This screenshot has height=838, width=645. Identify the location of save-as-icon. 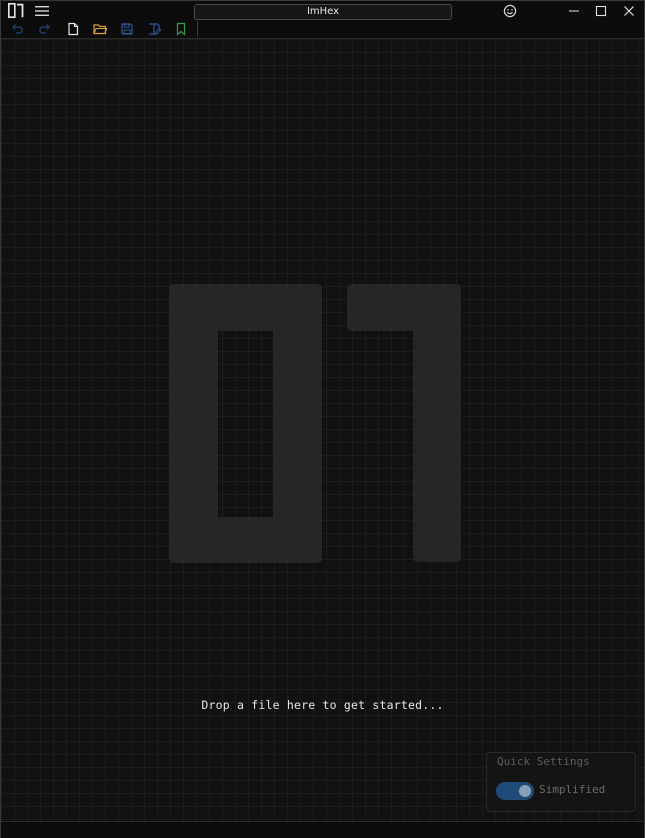
(154, 29).